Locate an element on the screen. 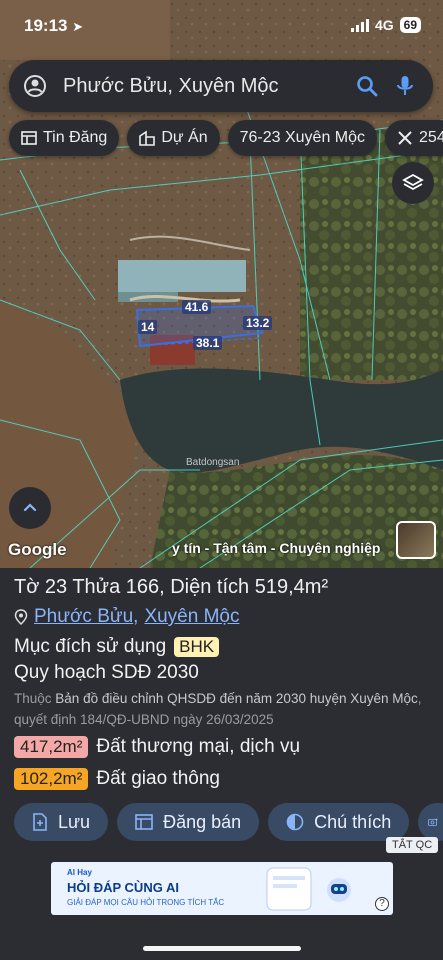 The height and width of the screenshot is (960, 443). status-indicators: 4G 69 is located at coordinates (385, 25).